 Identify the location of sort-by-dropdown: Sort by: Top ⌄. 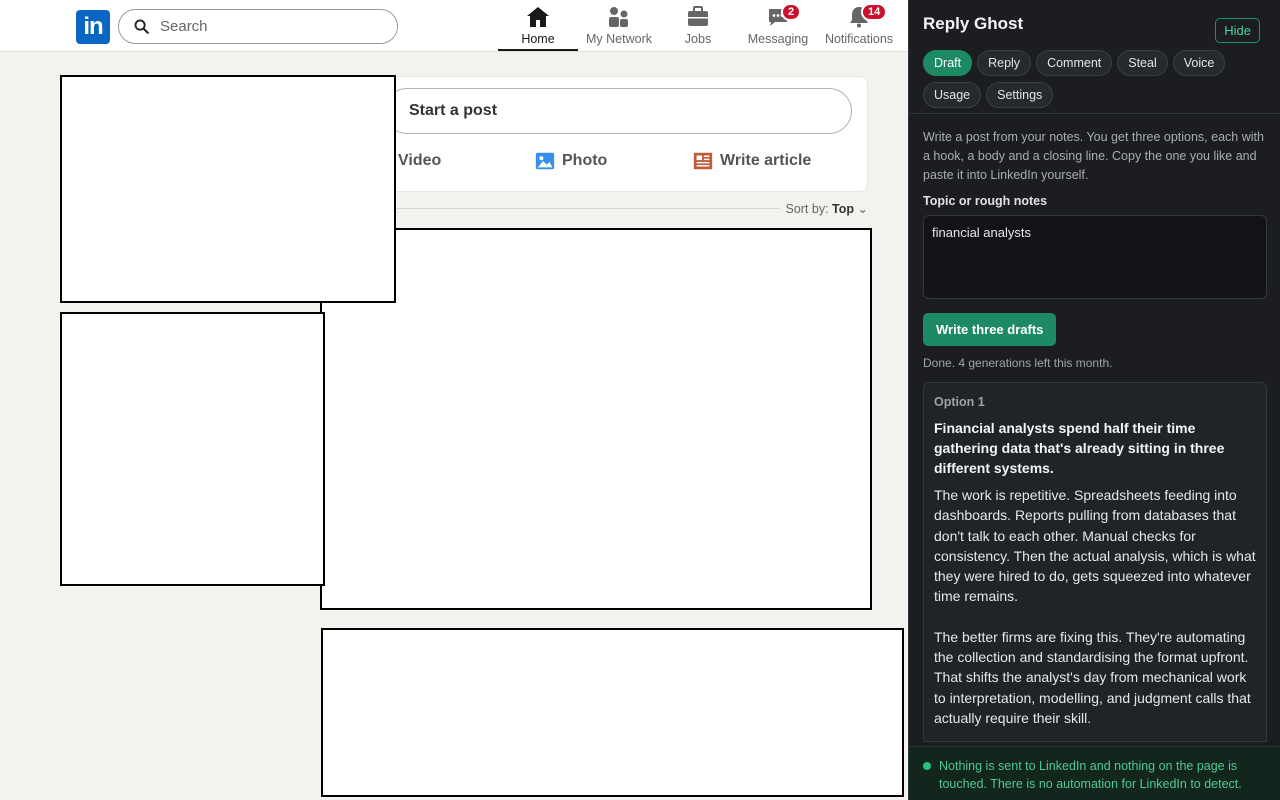
(826, 208).